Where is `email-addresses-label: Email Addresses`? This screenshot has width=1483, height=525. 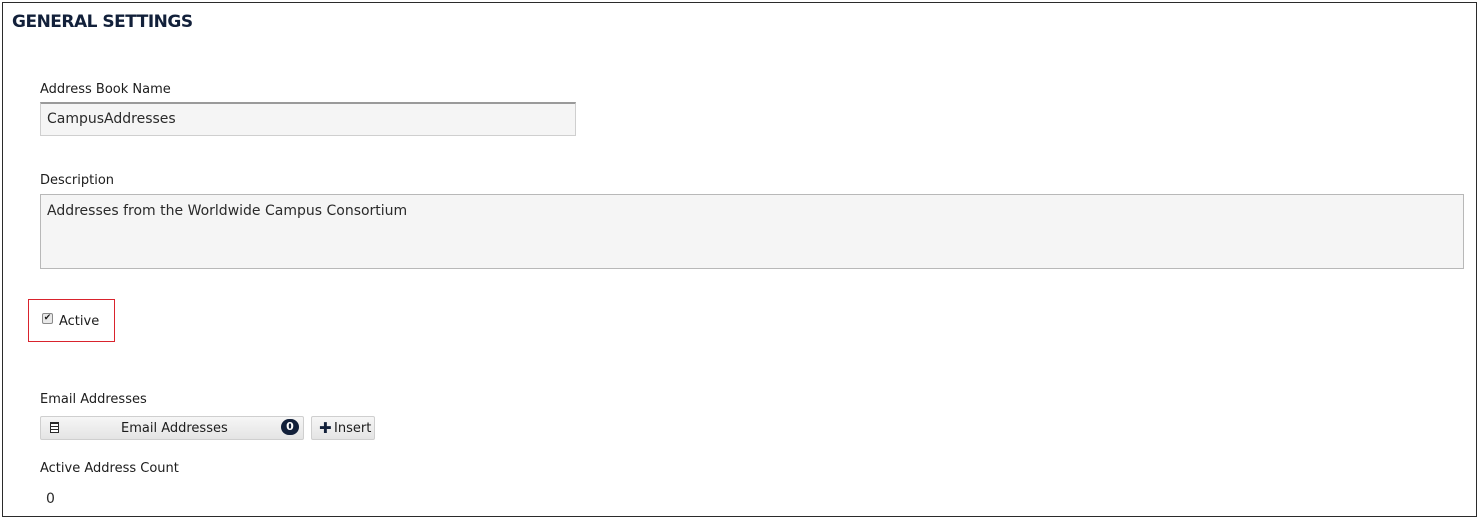
email-addresses-label: Email Addresses is located at coordinates (93, 399).